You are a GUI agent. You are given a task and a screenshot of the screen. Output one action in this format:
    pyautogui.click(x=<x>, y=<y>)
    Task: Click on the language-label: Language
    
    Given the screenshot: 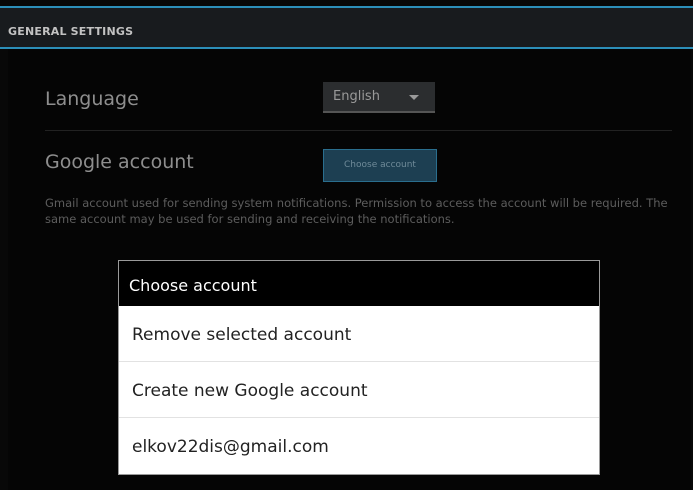 What is the action you would take?
    pyautogui.click(x=92, y=99)
    